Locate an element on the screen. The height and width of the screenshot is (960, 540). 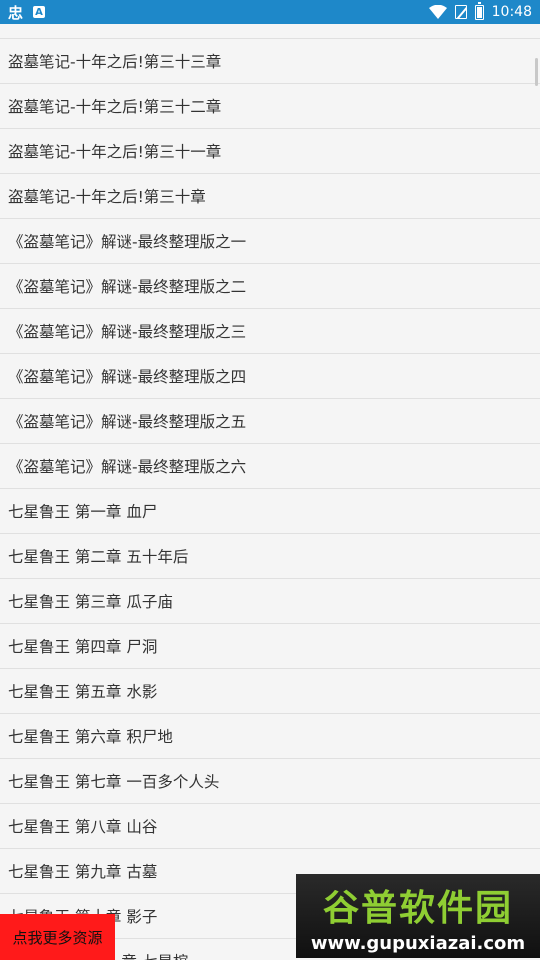
chapter-item: 七星鲁王 第八章 山谷 is located at coordinates (270, 826).